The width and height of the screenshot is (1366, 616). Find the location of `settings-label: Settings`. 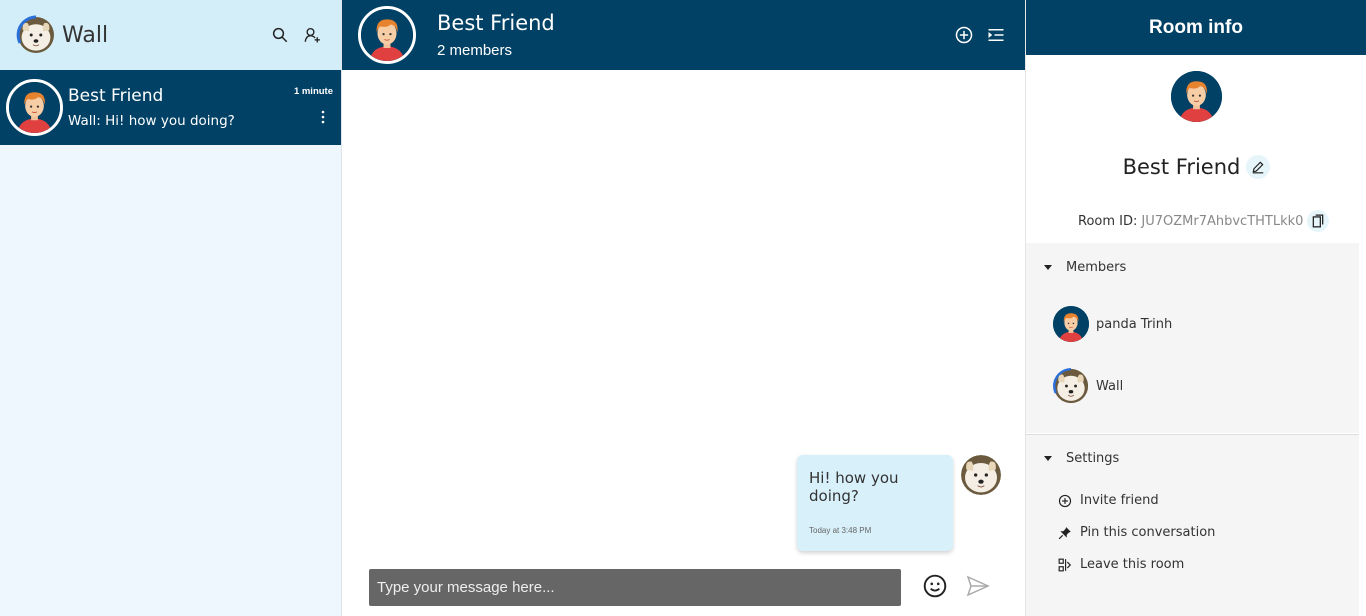

settings-label: Settings is located at coordinates (1093, 458).